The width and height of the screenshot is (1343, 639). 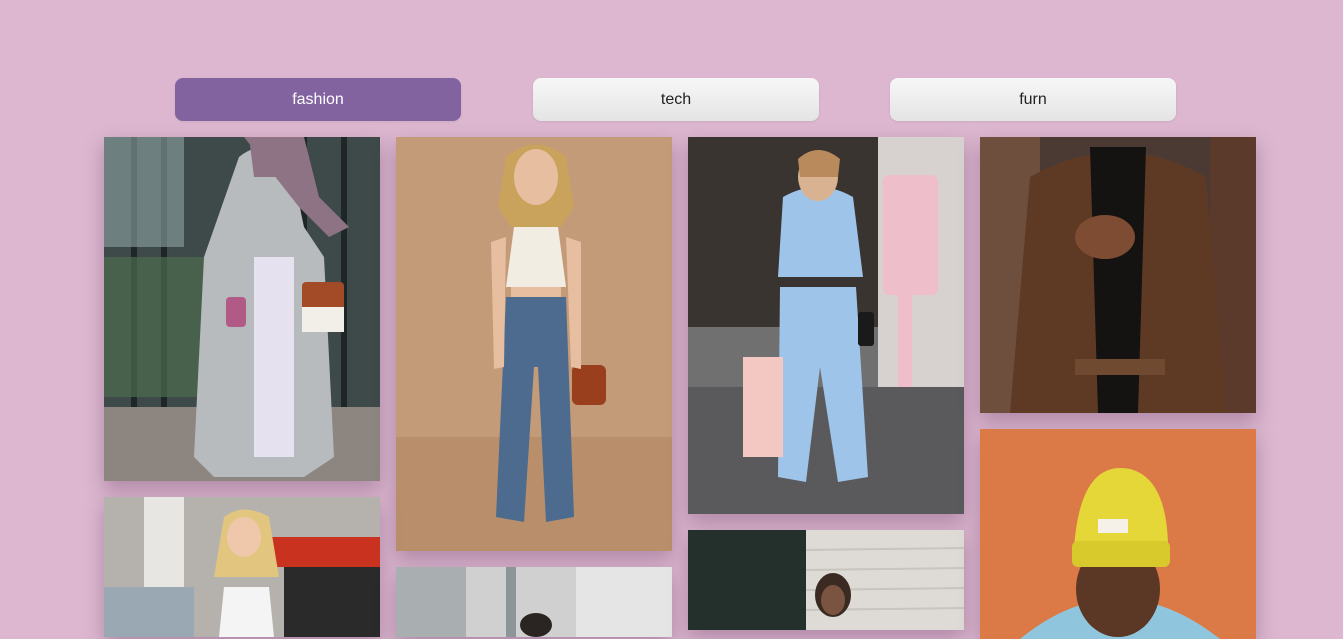 I want to click on gallery-image-blonde, so click(x=242, y=567).